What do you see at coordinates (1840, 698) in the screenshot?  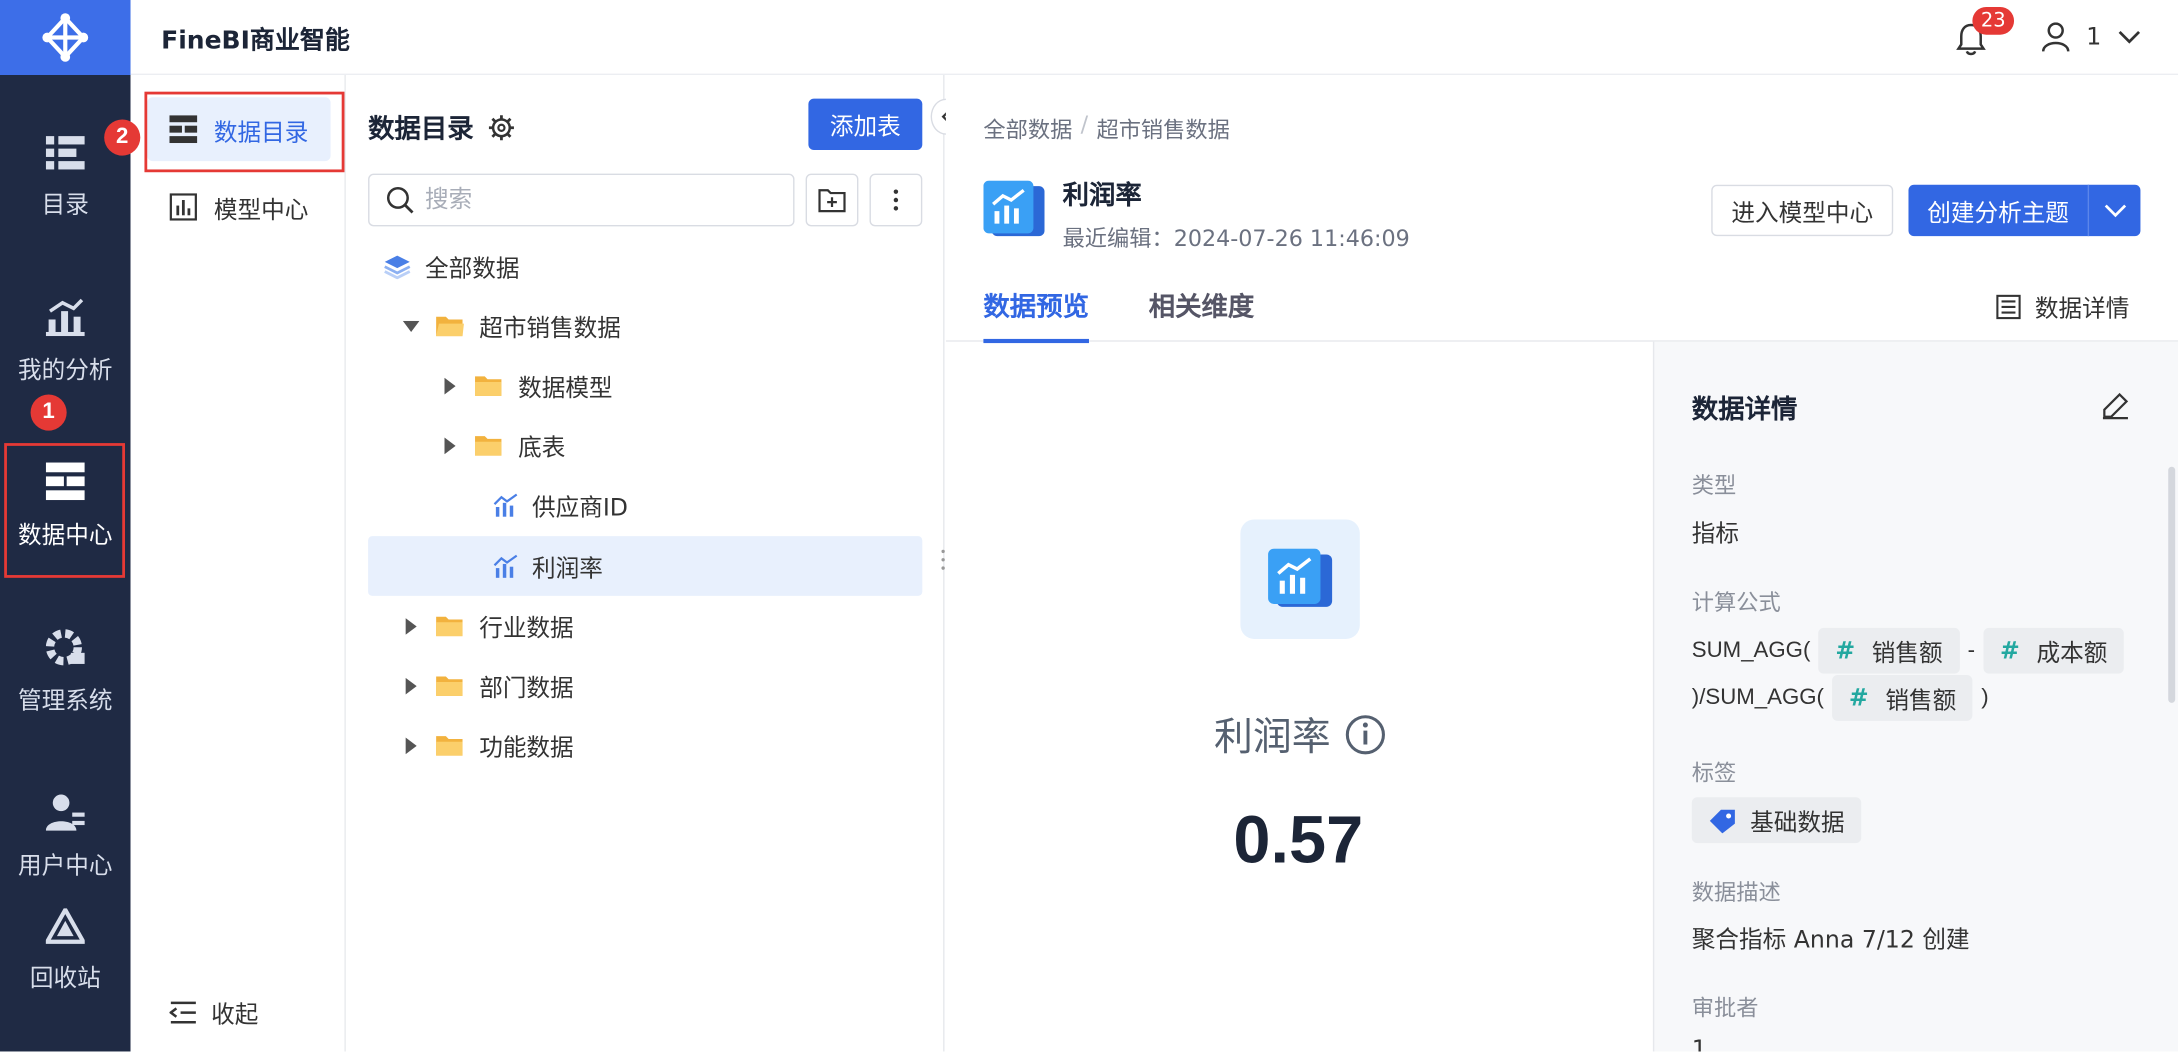 I see `formula-line-2: )/SUM_AGG( # 销售额 )` at bounding box center [1840, 698].